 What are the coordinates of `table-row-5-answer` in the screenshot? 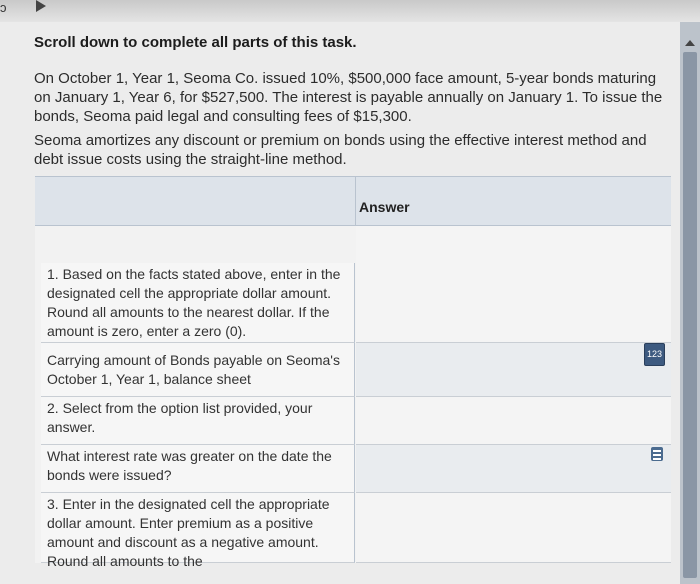 It's located at (513, 528).